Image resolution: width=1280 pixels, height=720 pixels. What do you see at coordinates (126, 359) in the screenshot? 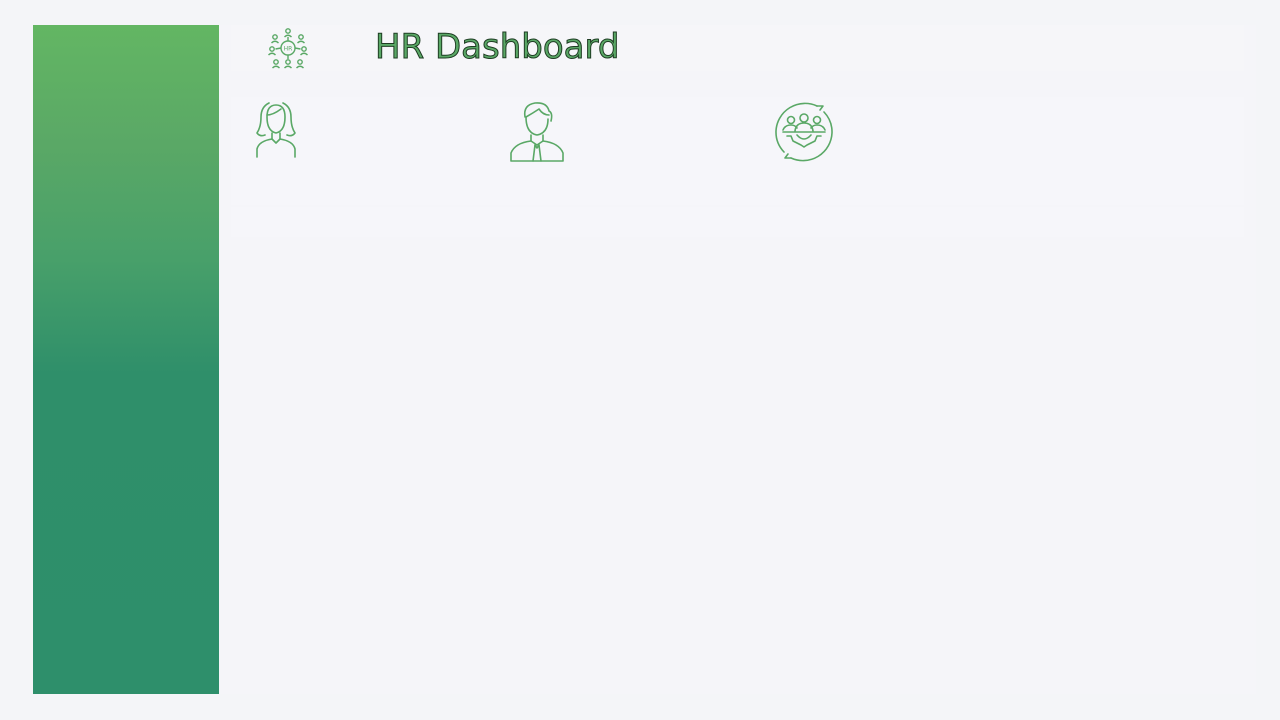
I see `sidebar` at bounding box center [126, 359].